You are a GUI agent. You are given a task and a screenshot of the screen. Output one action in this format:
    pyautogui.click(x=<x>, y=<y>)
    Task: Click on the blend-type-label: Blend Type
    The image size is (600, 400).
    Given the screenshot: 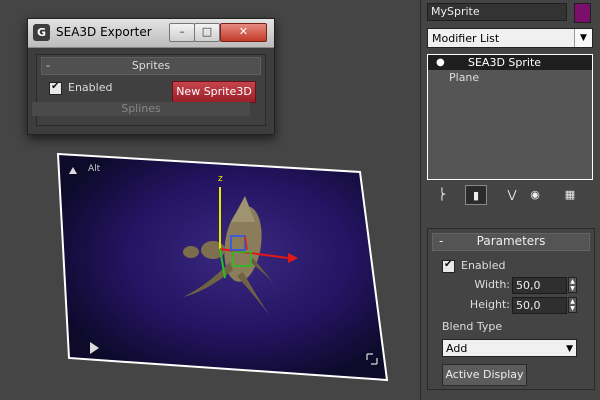 What is the action you would take?
    pyautogui.click(x=472, y=326)
    